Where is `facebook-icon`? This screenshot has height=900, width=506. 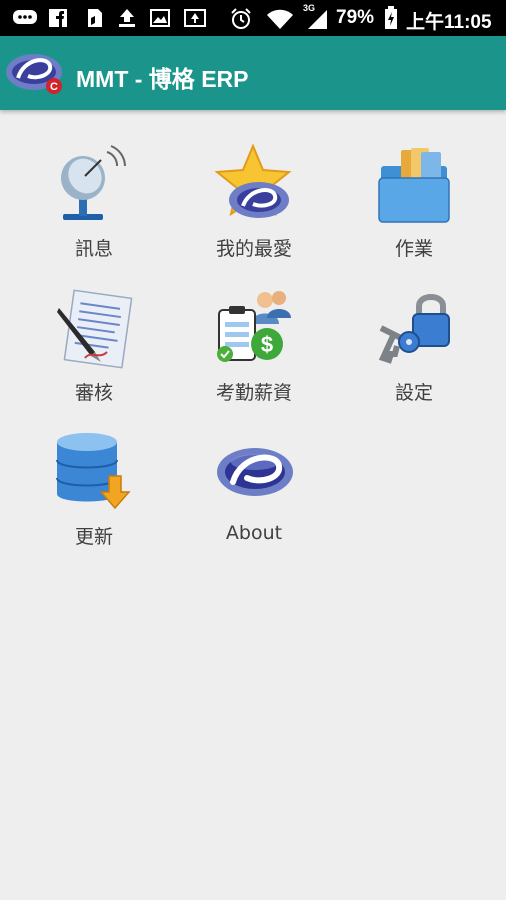 facebook-icon is located at coordinates (58, 18).